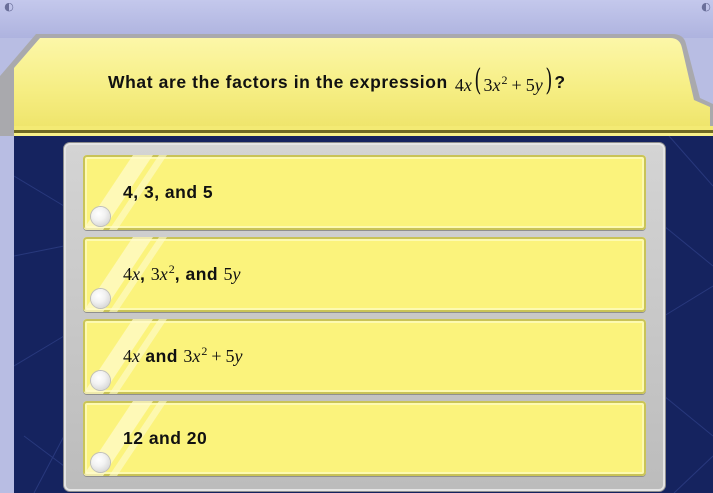  I want to click on answer-label: 4x, 3x2, and 5y, so click(181, 274).